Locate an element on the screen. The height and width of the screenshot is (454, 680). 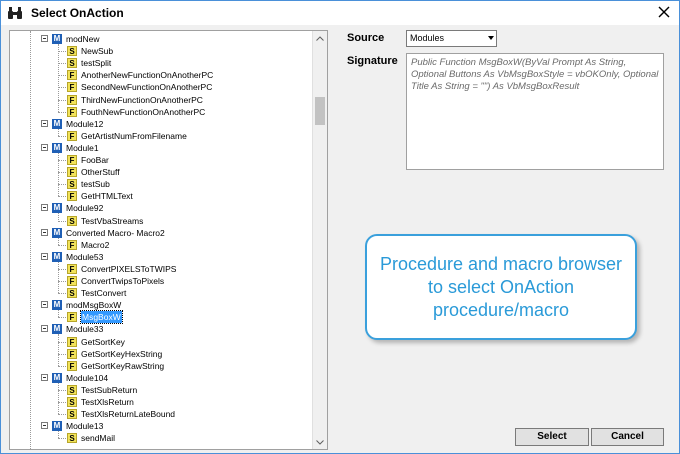
binoculars-icon is located at coordinates (15, 13).